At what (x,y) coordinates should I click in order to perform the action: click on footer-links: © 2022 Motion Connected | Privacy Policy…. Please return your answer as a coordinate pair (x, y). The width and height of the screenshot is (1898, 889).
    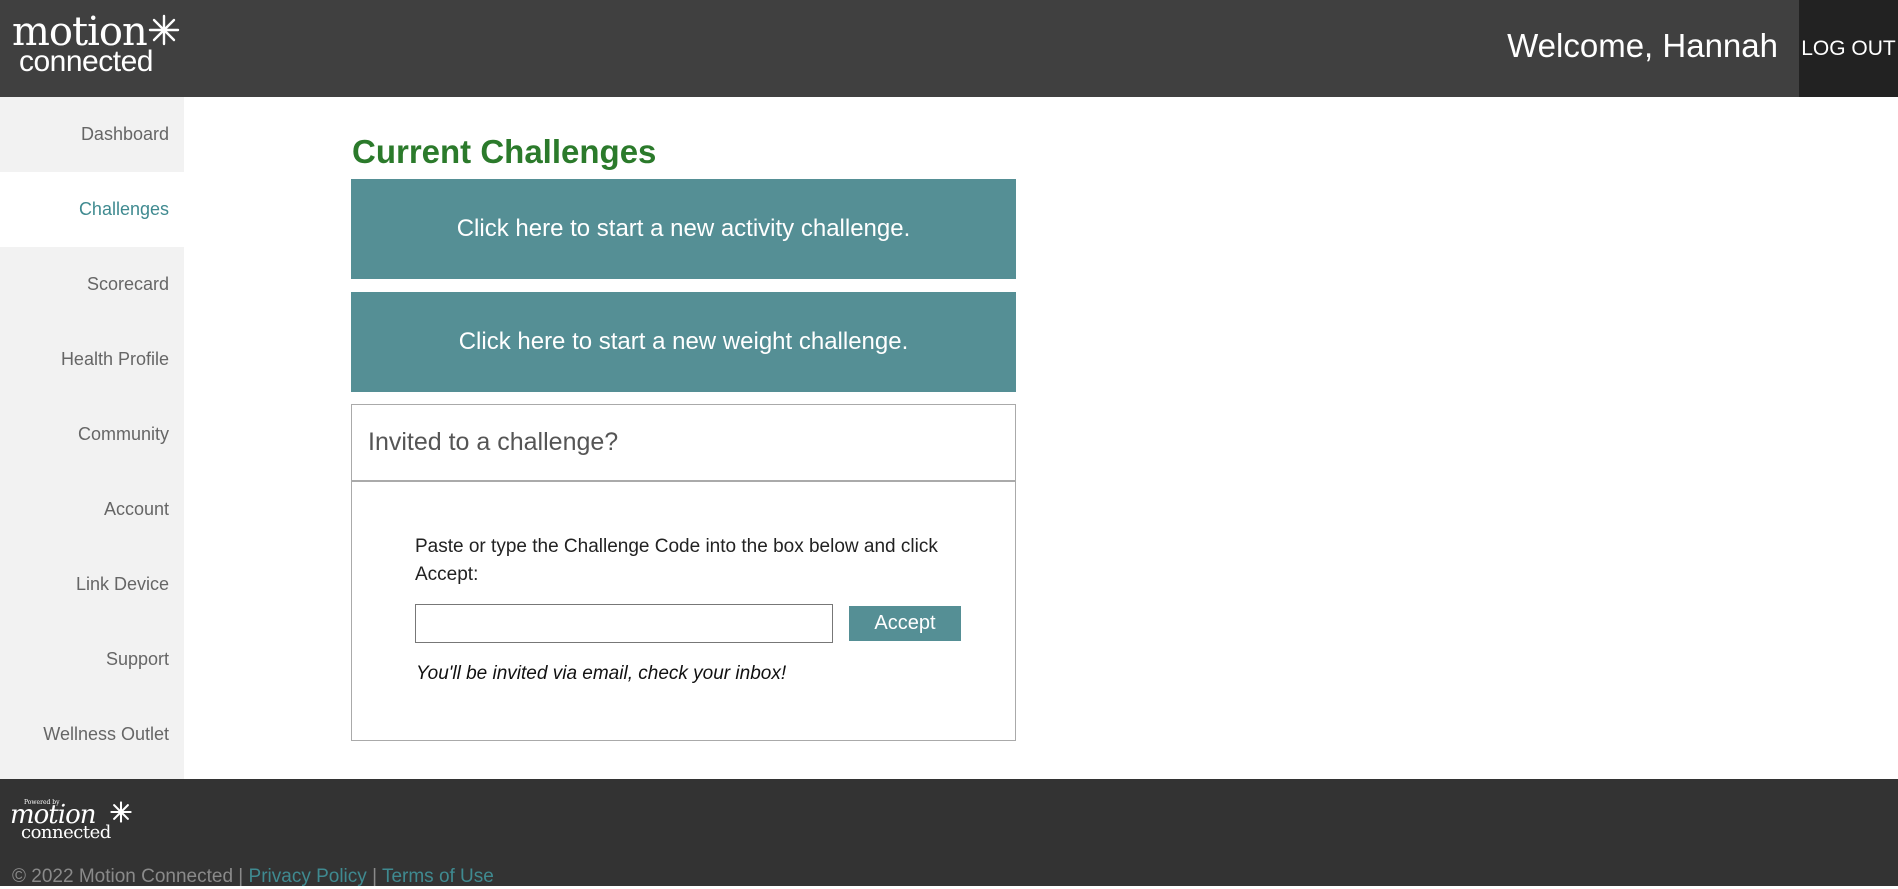
    Looking at the image, I should click on (253, 877).